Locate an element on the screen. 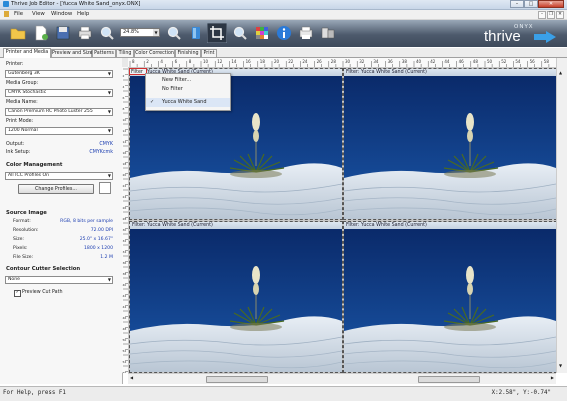 This screenshot has width=567, height=401. pixels-label: Pixels: is located at coordinates (20, 248).